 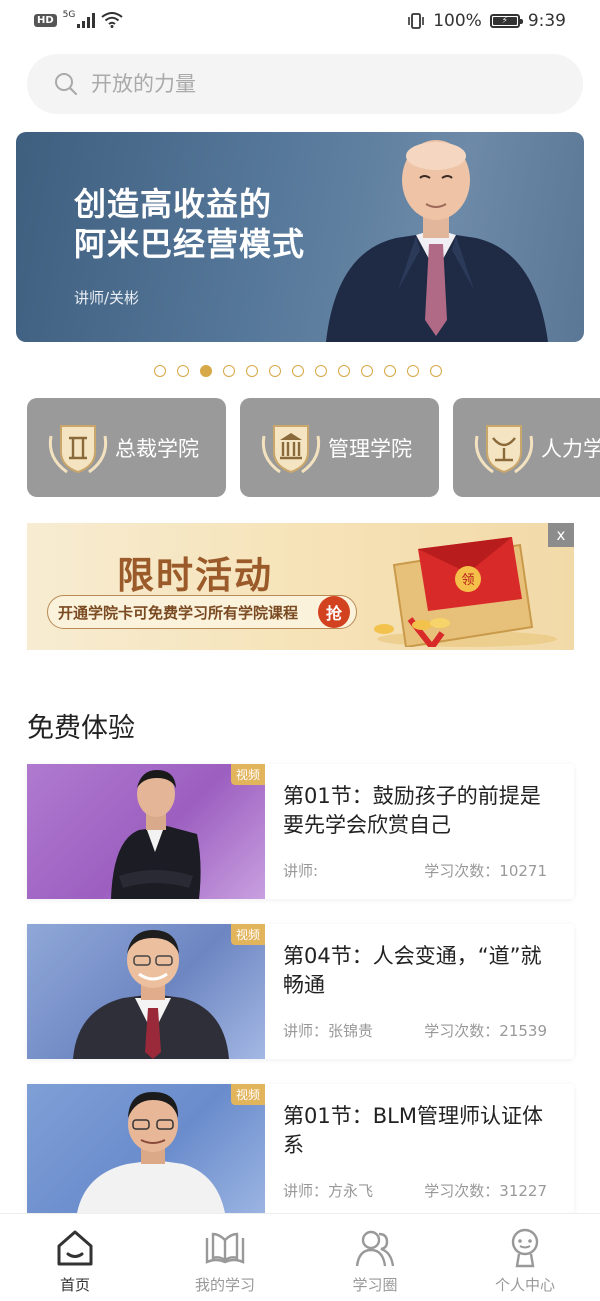 What do you see at coordinates (412, 970) in the screenshot?
I see `course-title: 第04节：人会变通，“道”就畅通` at bounding box center [412, 970].